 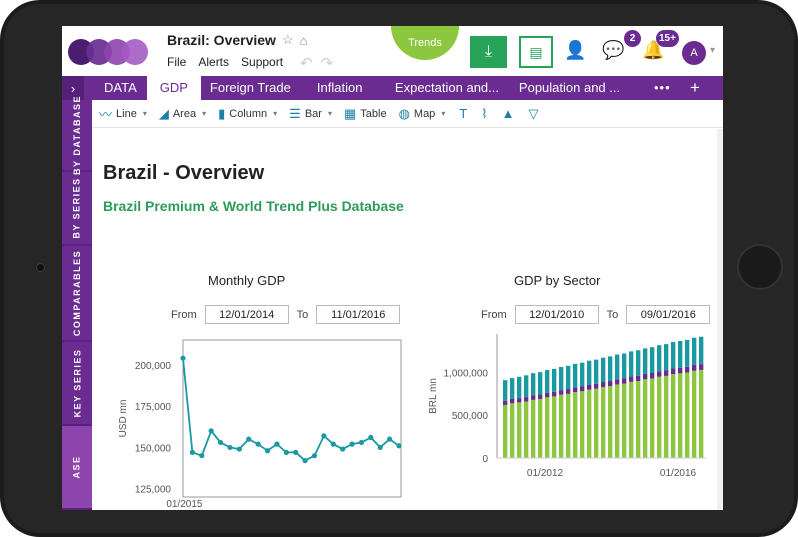 What do you see at coordinates (184, 504) in the screenshot?
I see `x-tick-label: 01/2015` at bounding box center [184, 504].